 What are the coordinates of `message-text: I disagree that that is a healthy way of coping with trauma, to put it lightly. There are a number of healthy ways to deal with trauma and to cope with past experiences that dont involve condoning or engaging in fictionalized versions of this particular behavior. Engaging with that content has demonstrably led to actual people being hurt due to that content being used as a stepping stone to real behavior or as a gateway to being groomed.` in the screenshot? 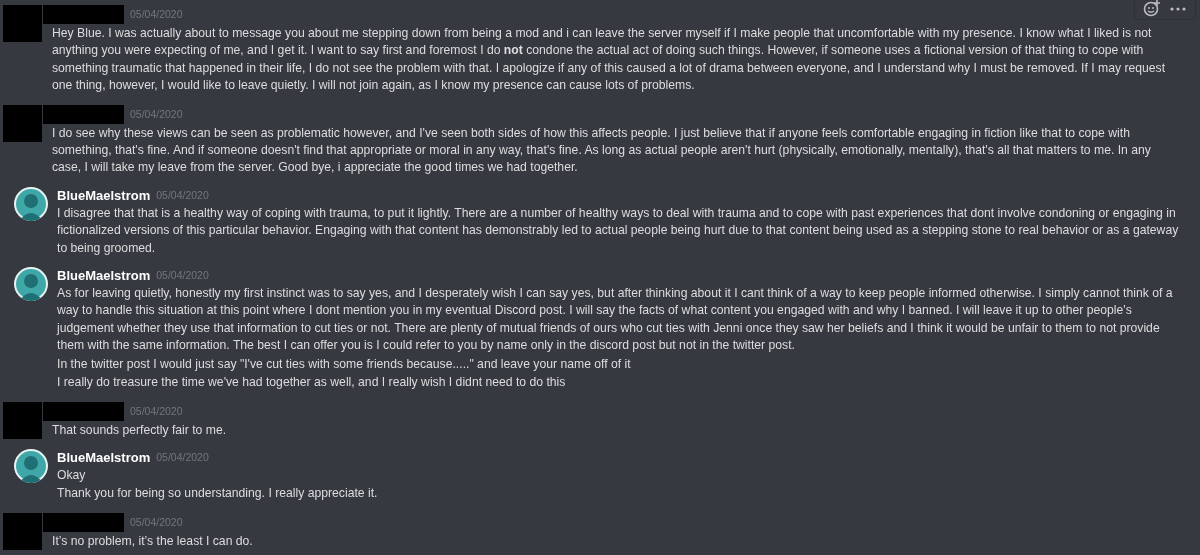 It's located at (618, 230).